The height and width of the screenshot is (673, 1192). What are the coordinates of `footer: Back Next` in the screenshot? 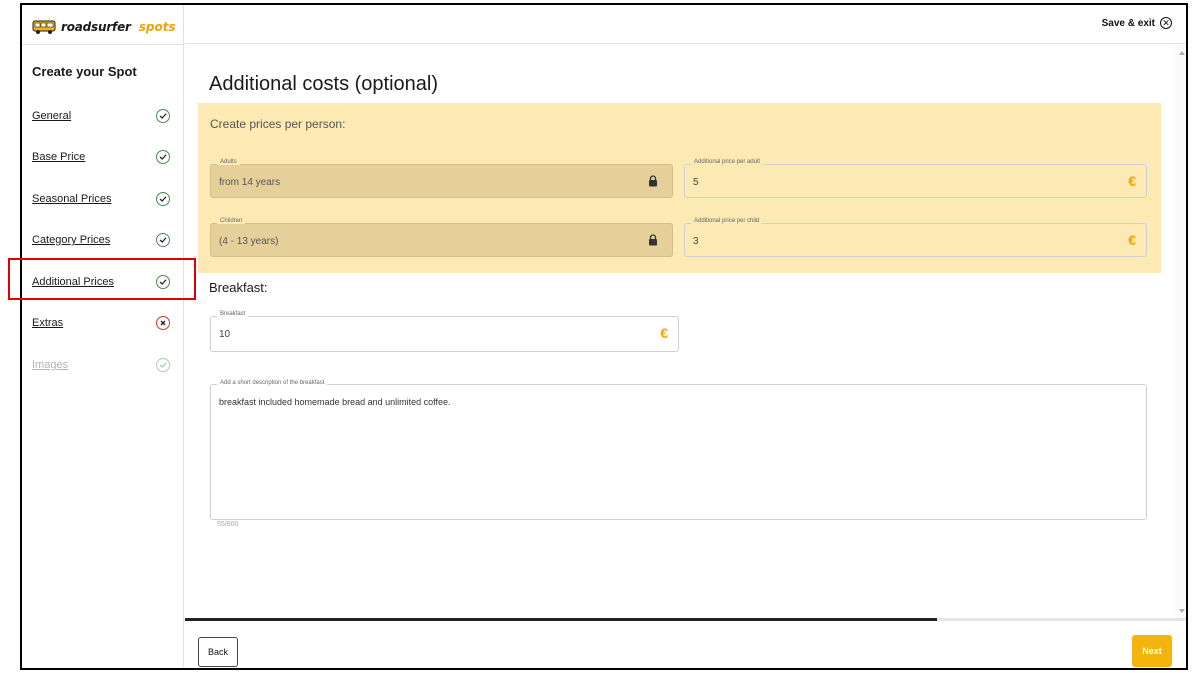 It's located at (685, 644).